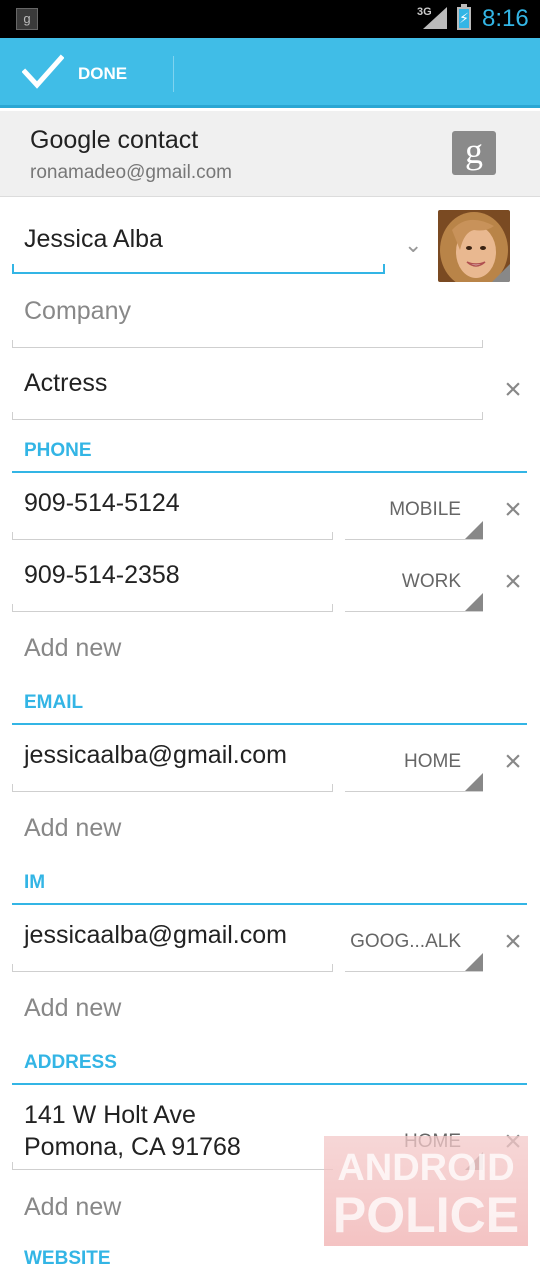 Image resolution: width=540 pixels, height=1270 pixels. Describe the element at coordinates (247, 347) in the screenshot. I see `company-field-underline` at that location.